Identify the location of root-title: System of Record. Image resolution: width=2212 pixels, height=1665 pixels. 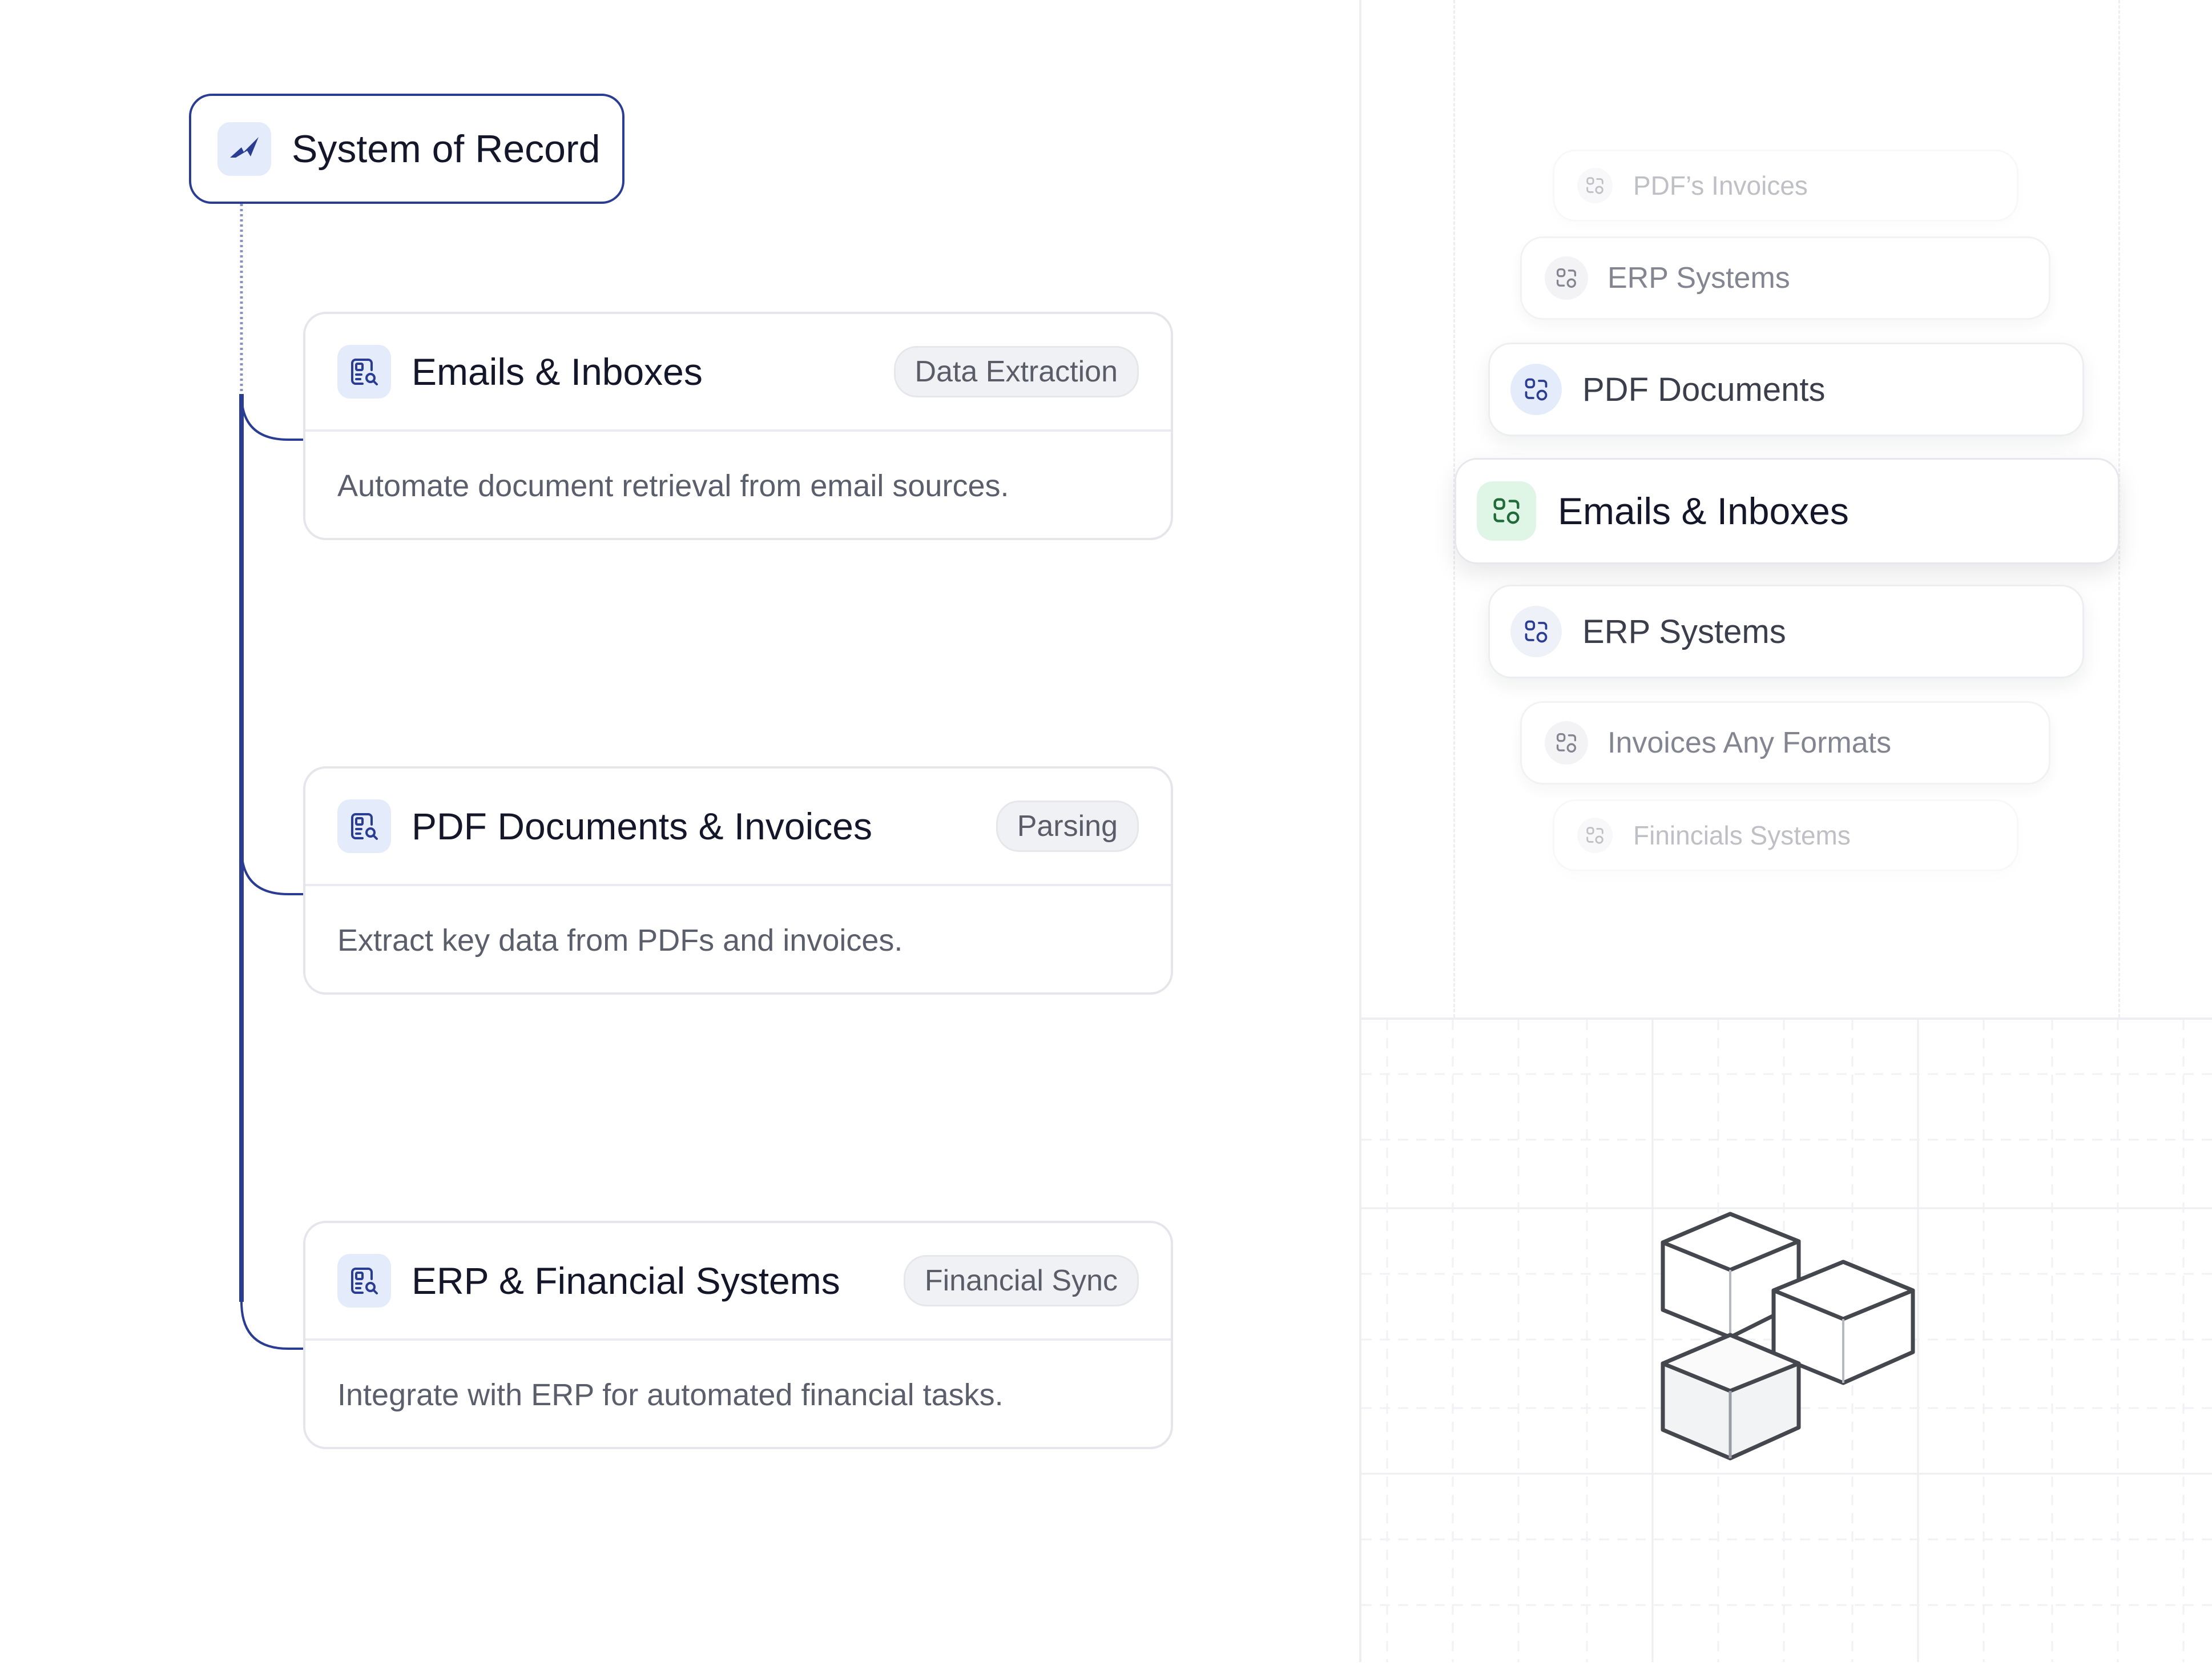
(446, 149).